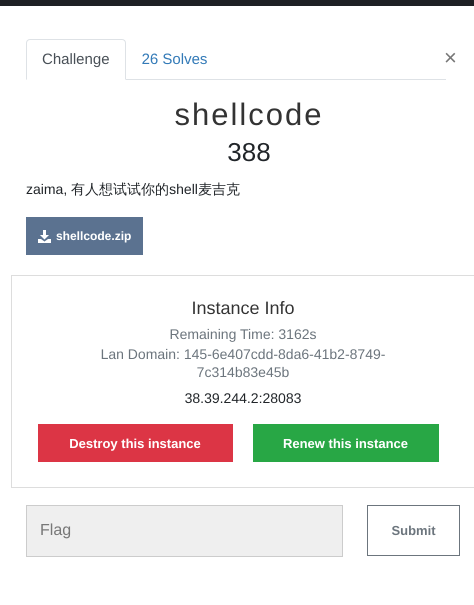  What do you see at coordinates (243, 308) in the screenshot?
I see `instance-title: Instance Info` at bounding box center [243, 308].